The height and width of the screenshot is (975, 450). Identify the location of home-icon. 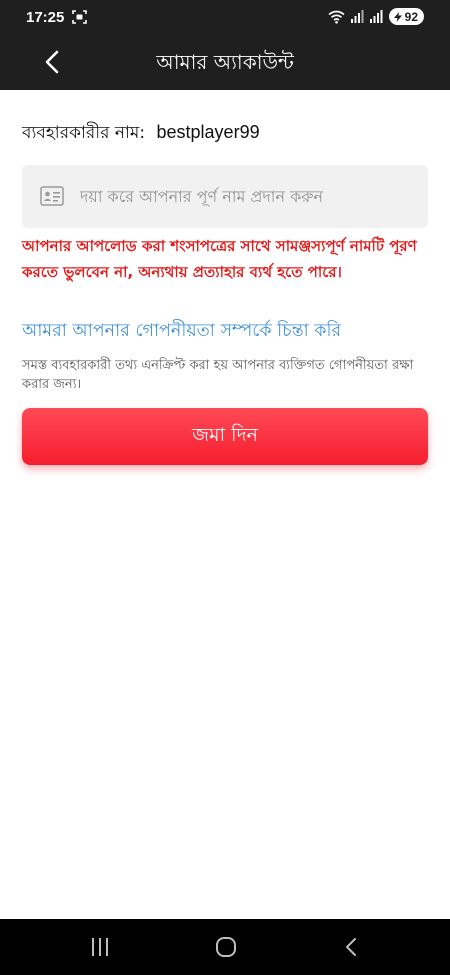
(226, 947).